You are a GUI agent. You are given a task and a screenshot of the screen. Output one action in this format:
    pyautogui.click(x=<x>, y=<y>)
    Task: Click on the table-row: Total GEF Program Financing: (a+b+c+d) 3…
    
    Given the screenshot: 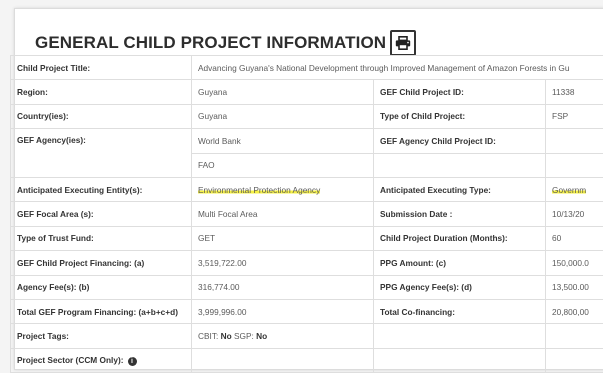 What is the action you would take?
    pyautogui.click(x=307, y=311)
    